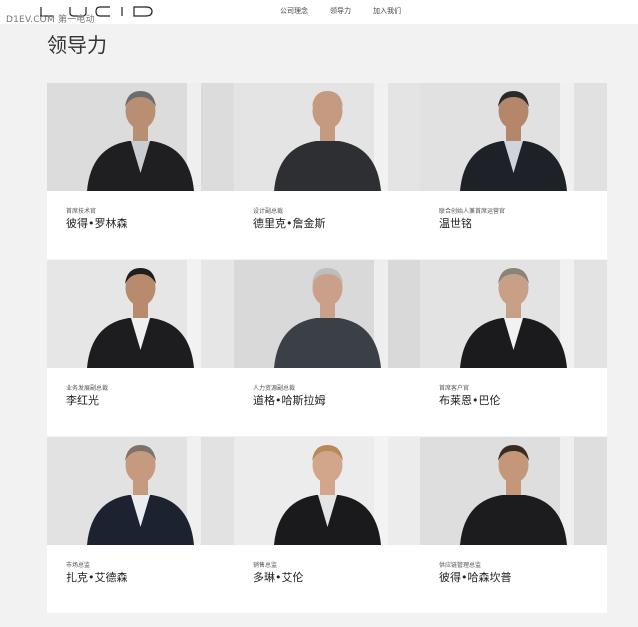  Describe the element at coordinates (87, 388) in the screenshot. I see `leader-role: 业务发展副总裁` at that location.